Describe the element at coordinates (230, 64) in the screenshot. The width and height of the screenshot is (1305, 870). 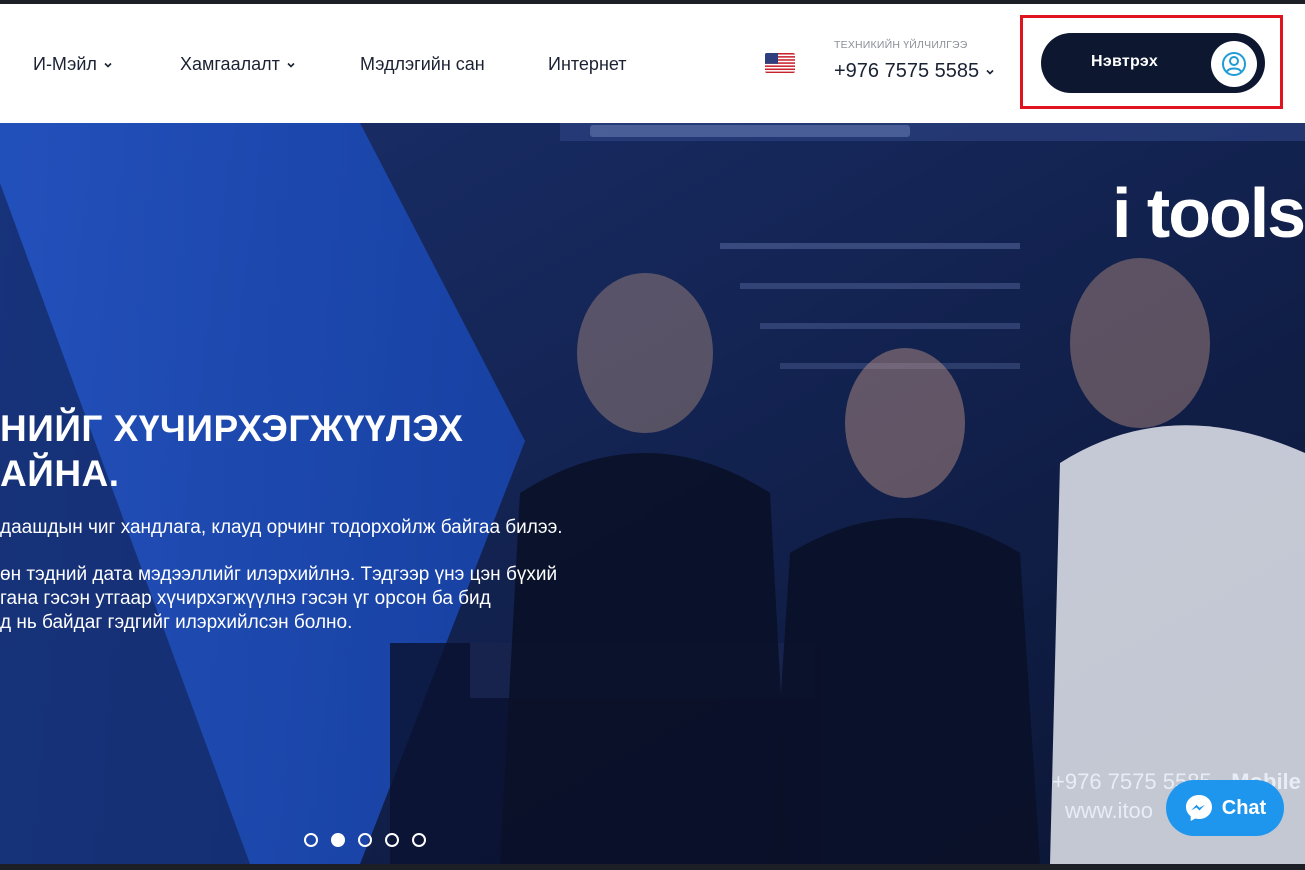
I see `nav-item-label: Хамгаалалт` at that location.